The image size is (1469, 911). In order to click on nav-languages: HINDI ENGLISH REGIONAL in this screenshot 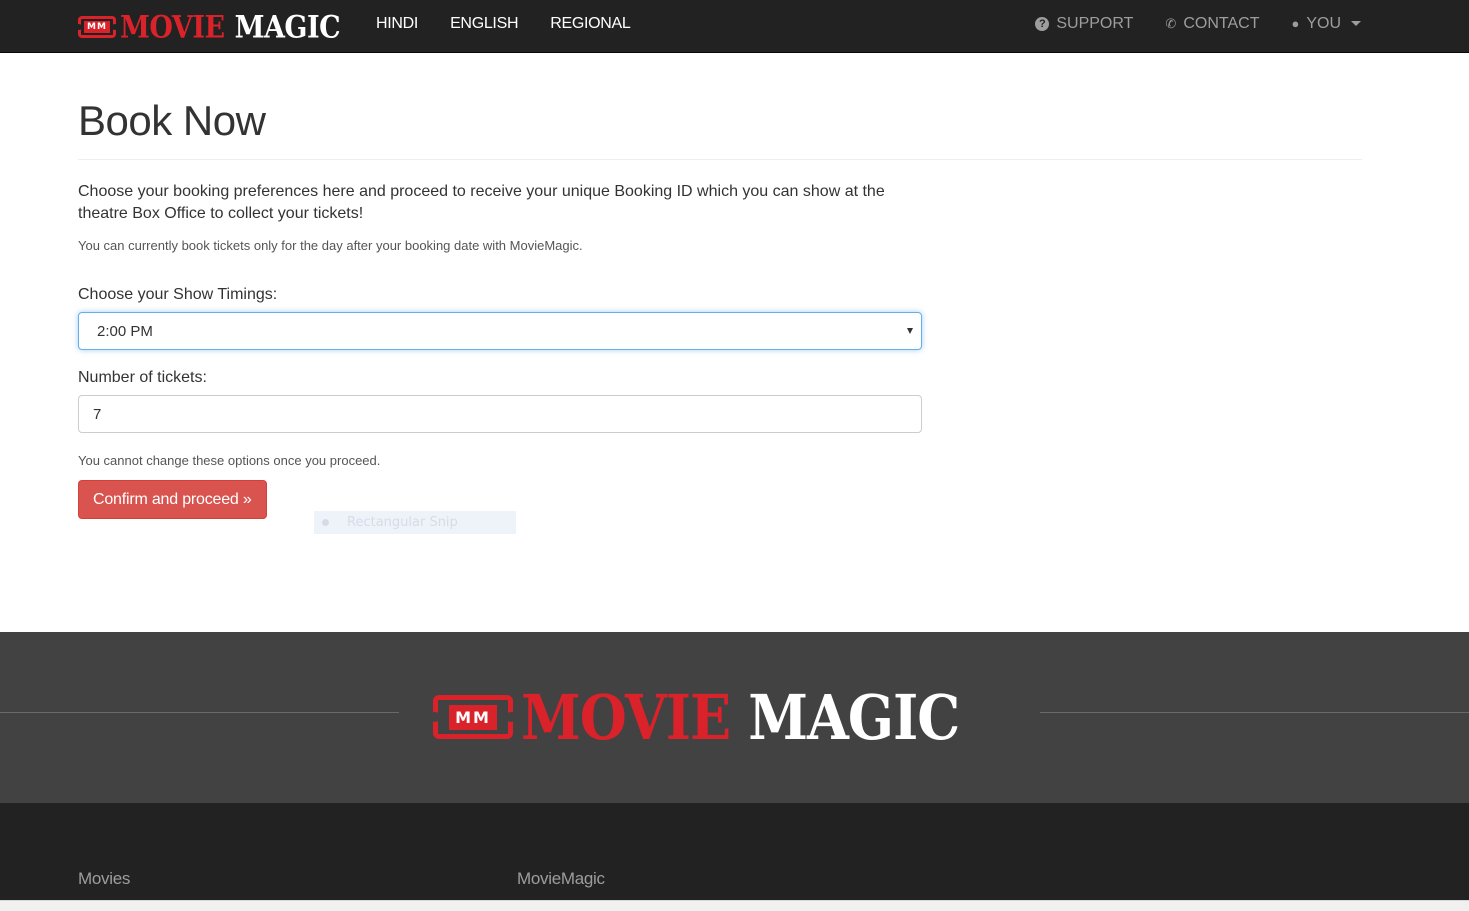, I will do `click(503, 26)`.